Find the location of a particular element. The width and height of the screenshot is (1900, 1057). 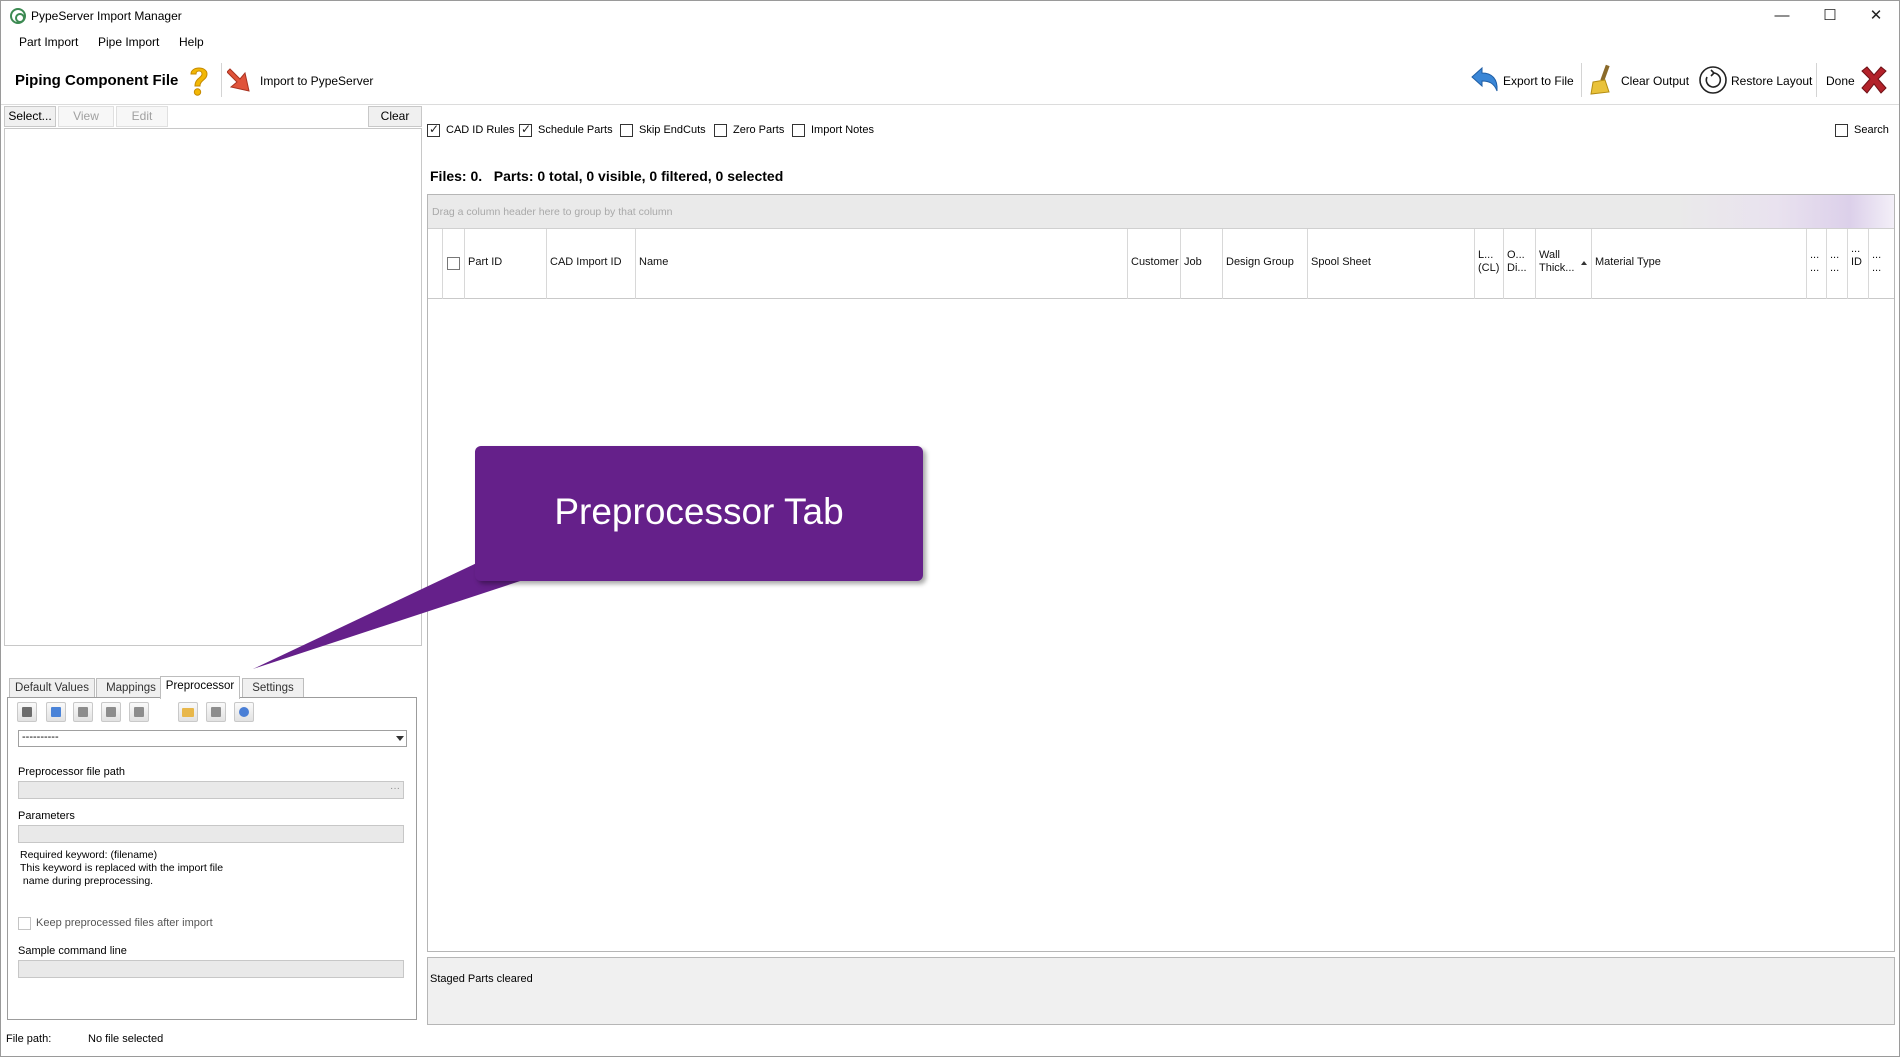

done-x-icon is located at coordinates (1874, 80).